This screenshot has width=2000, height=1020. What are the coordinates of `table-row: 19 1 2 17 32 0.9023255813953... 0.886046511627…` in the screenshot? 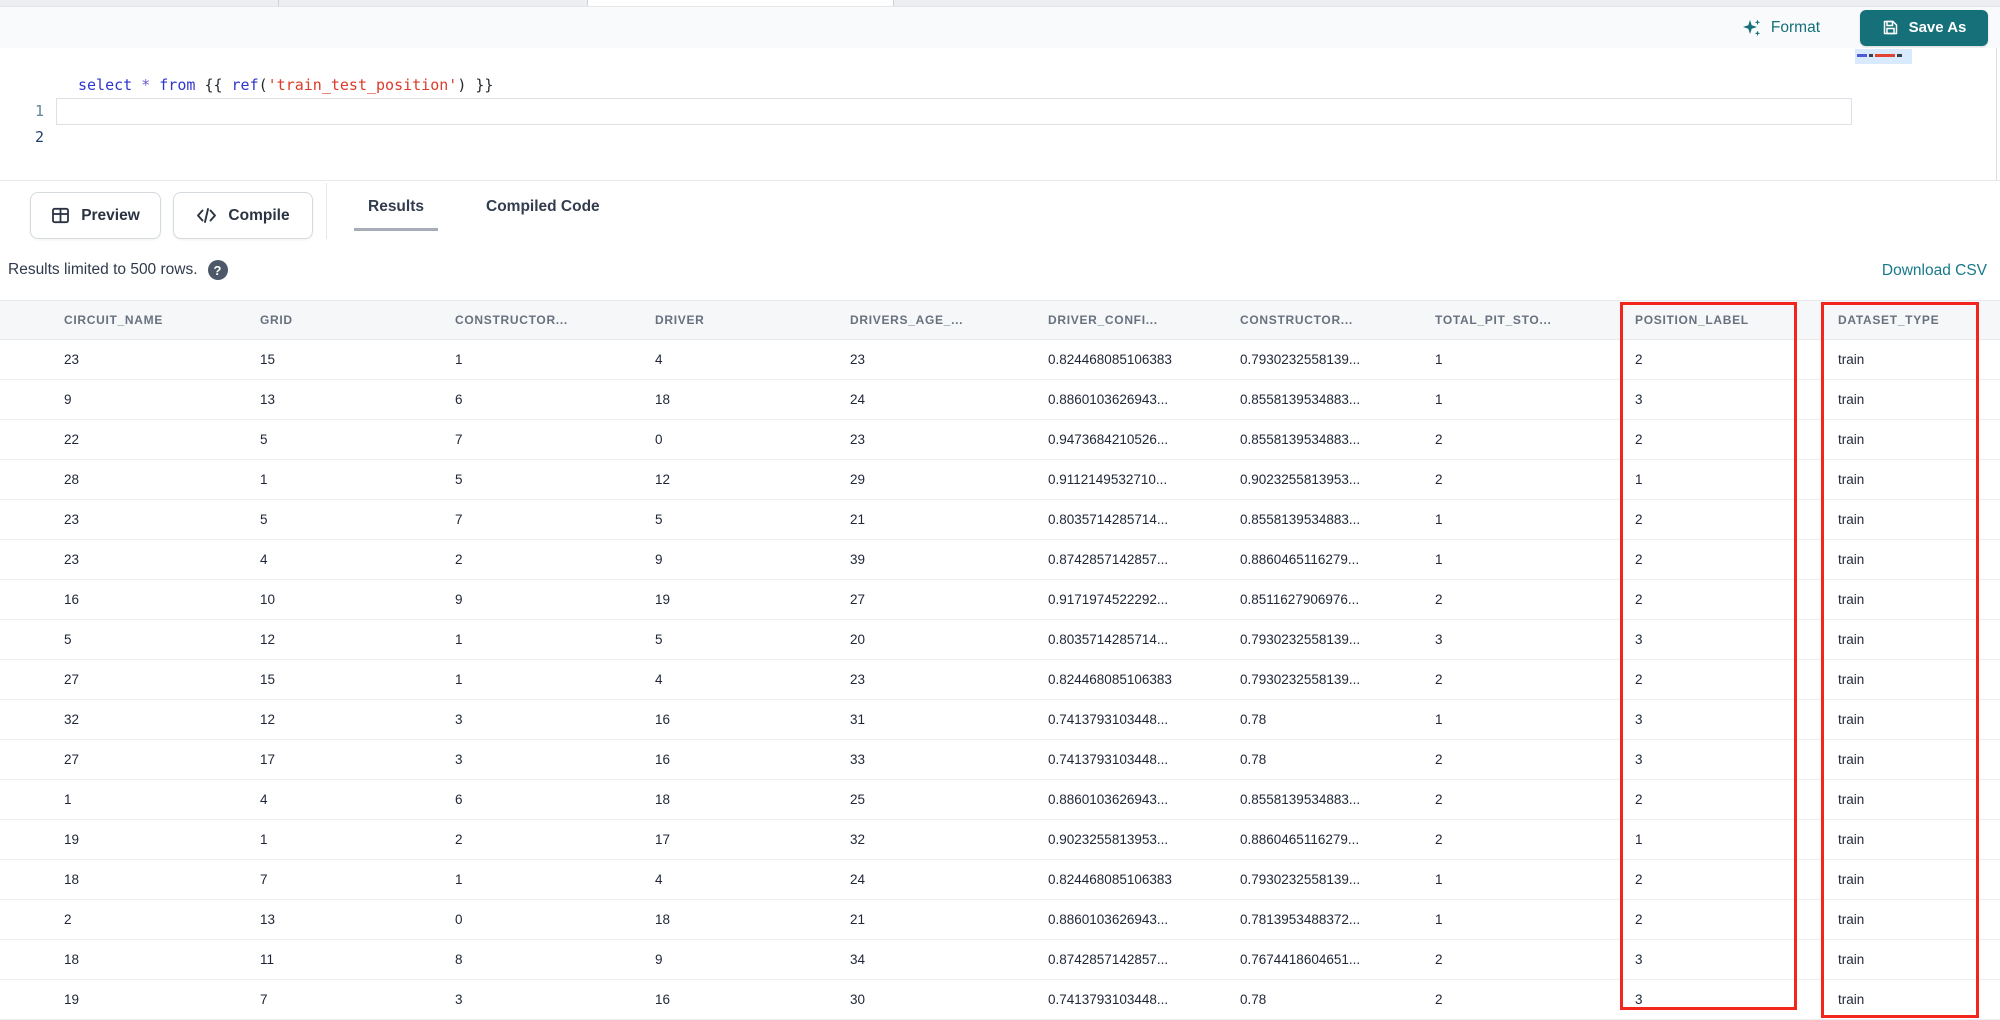 It's located at (1000, 840).